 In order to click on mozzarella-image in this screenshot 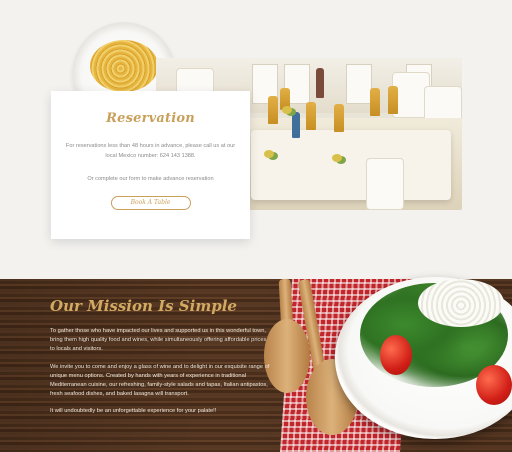, I will do `click(461, 303)`.